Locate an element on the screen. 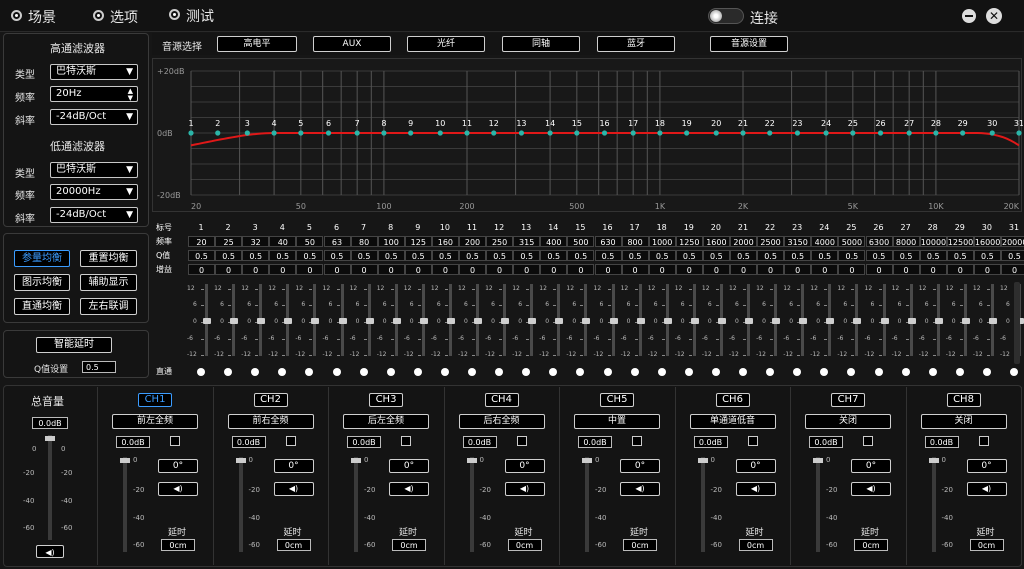 This screenshot has height=569, width=1024. hpf-type-select: 巴特沃斯 ▼ is located at coordinates (94, 72).